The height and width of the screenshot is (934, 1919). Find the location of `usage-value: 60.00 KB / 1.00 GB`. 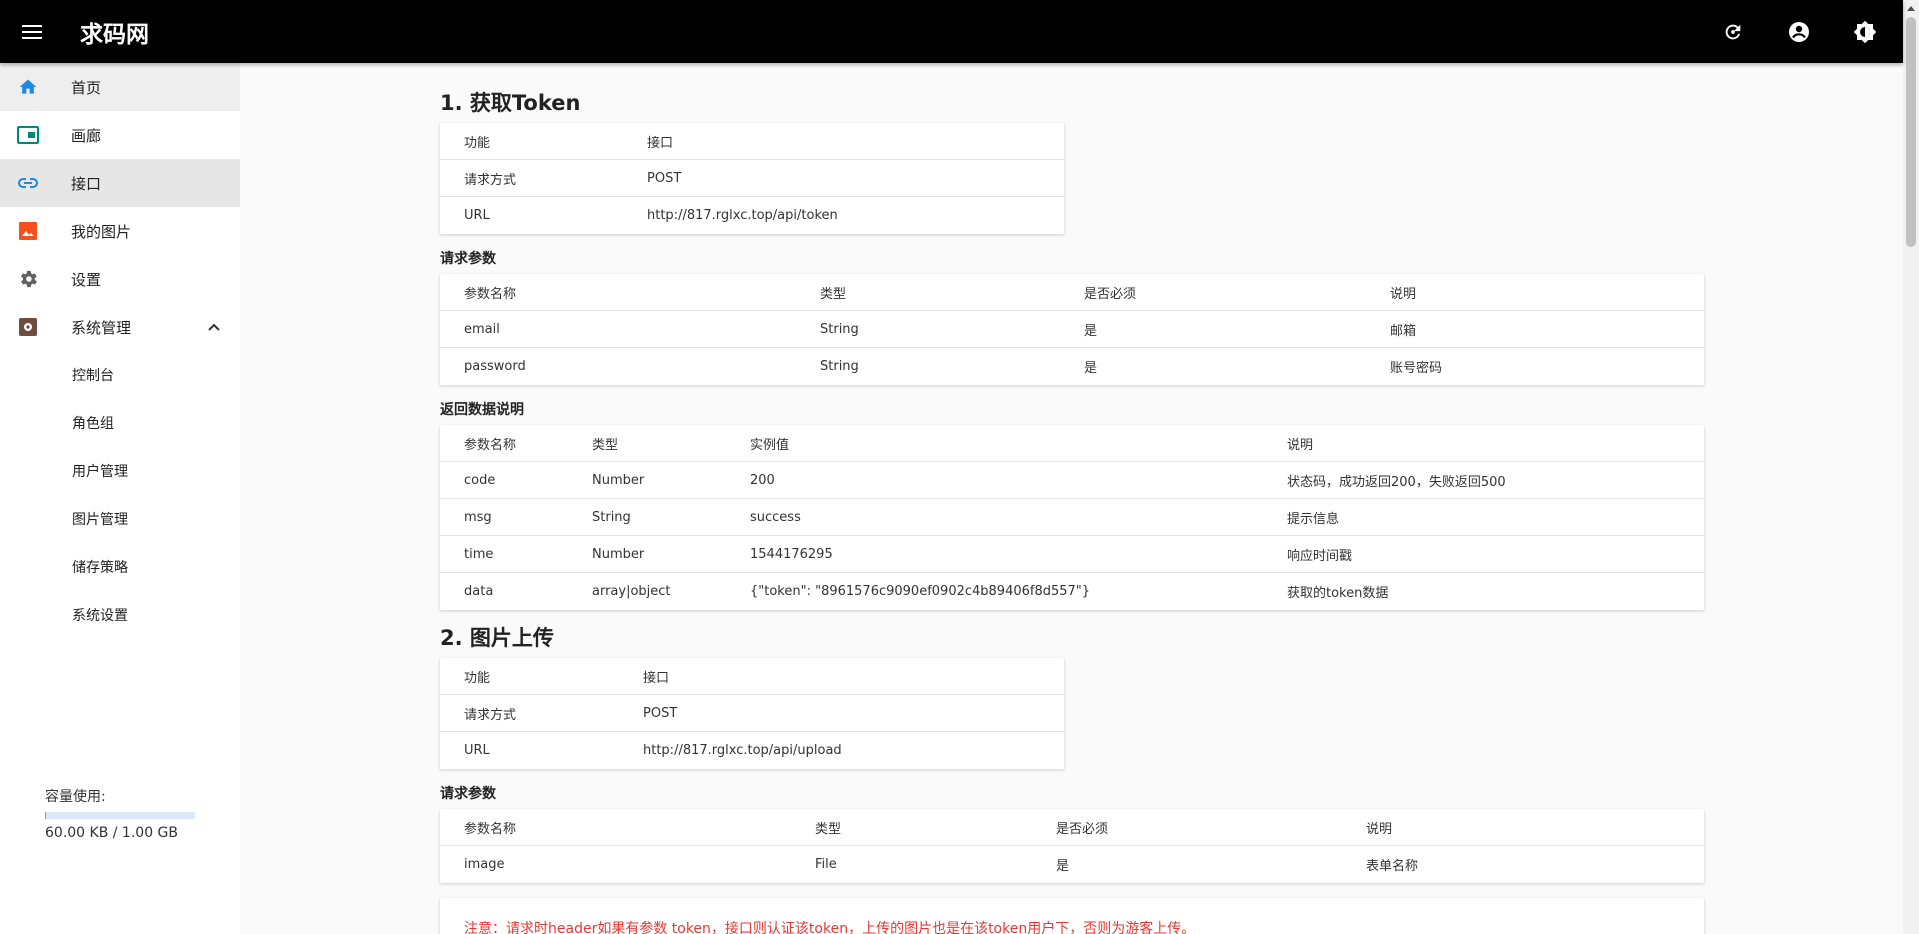

usage-value: 60.00 KB / 1.00 GB is located at coordinates (112, 833).